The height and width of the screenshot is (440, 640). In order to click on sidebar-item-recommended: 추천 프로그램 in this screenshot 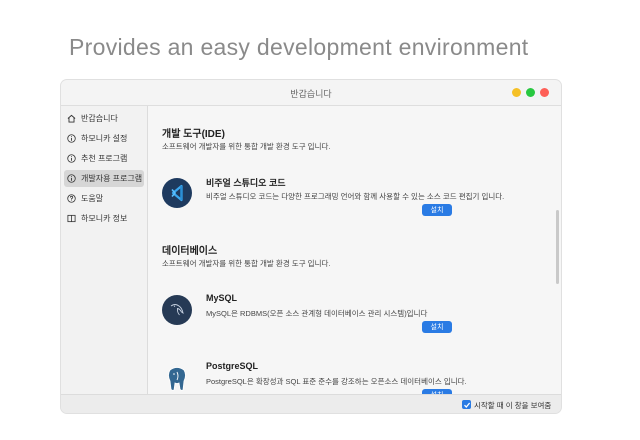, I will do `click(104, 158)`.